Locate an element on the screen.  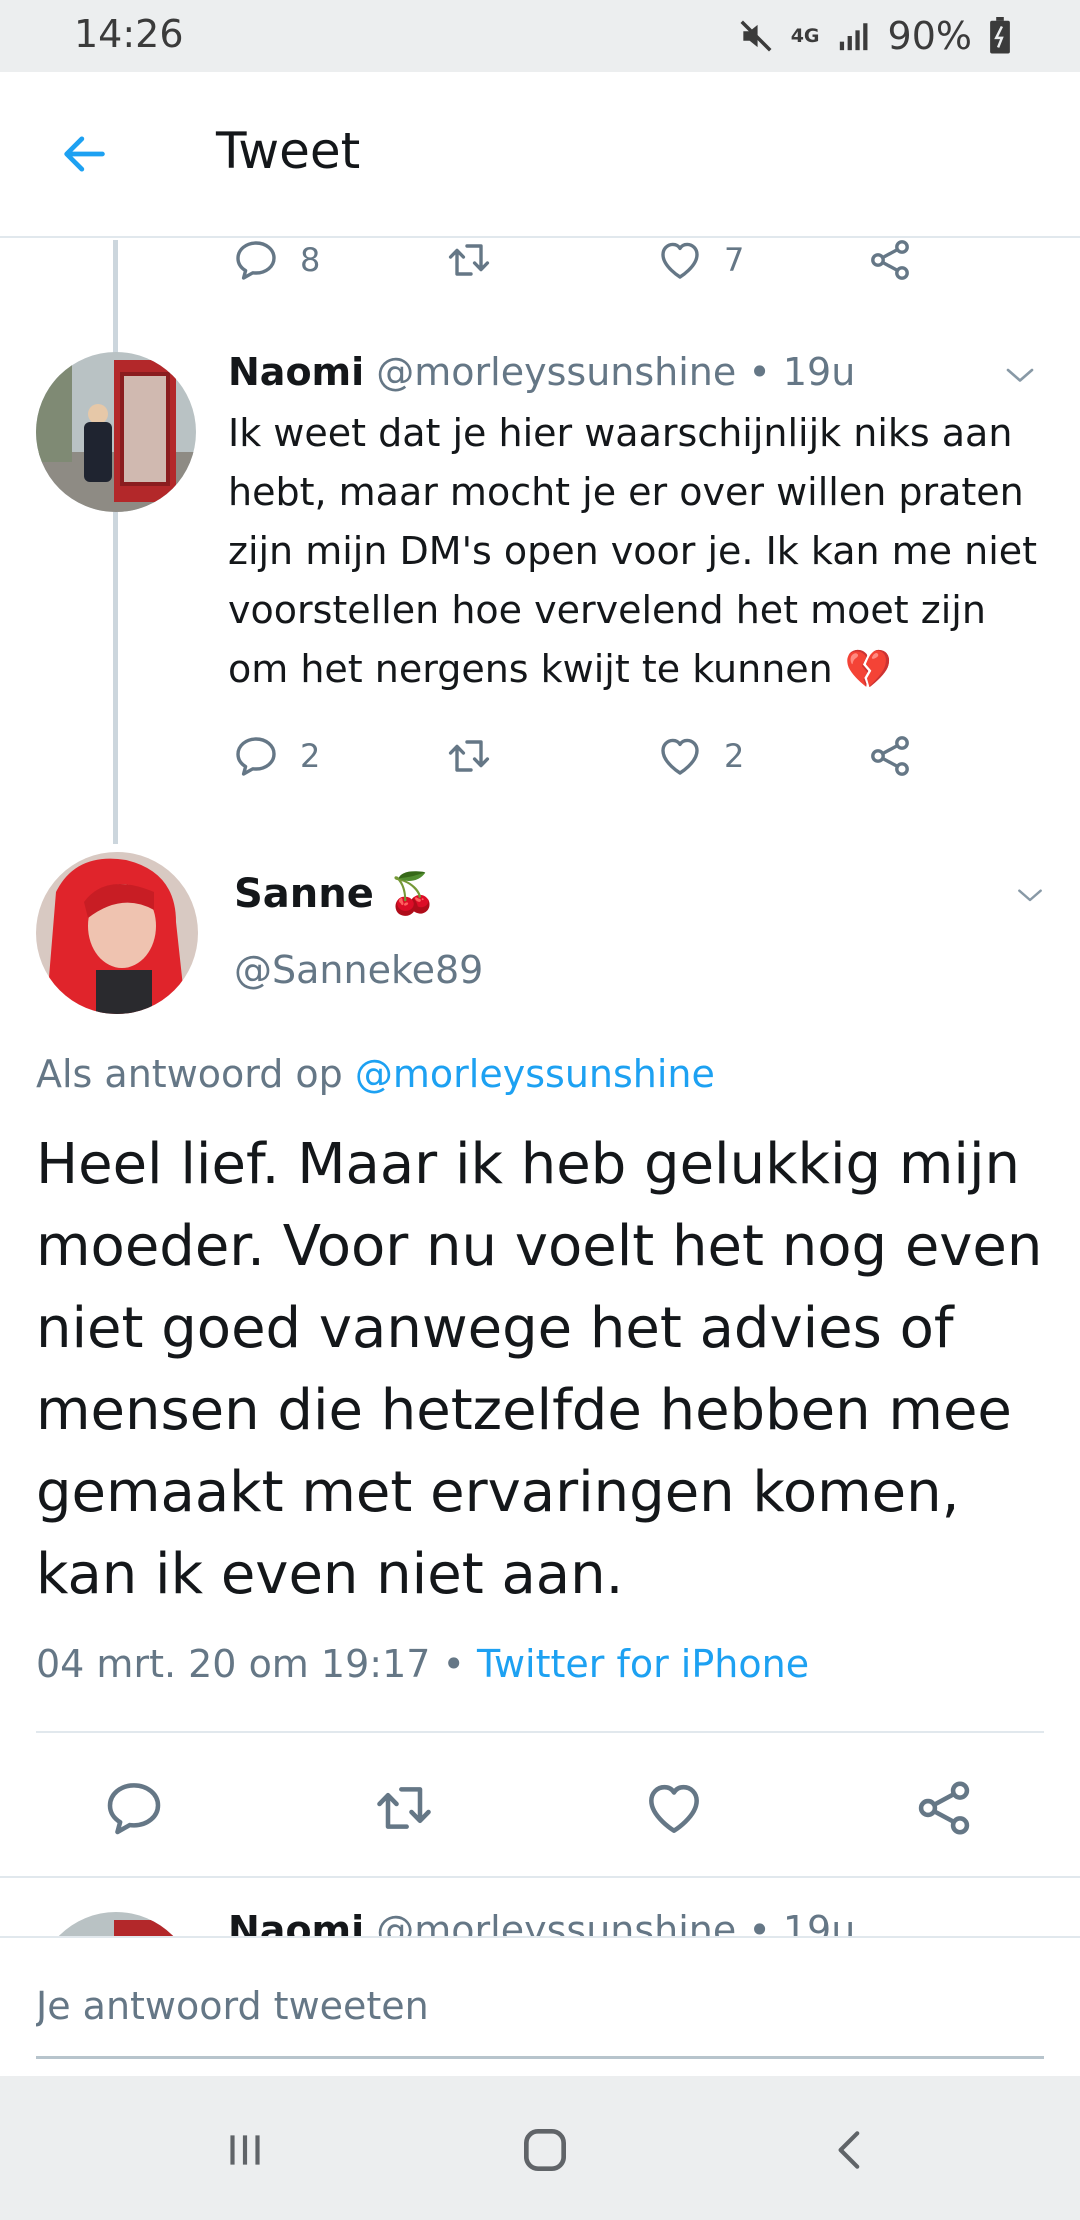
reply-action: 8 is located at coordinates (276, 260).